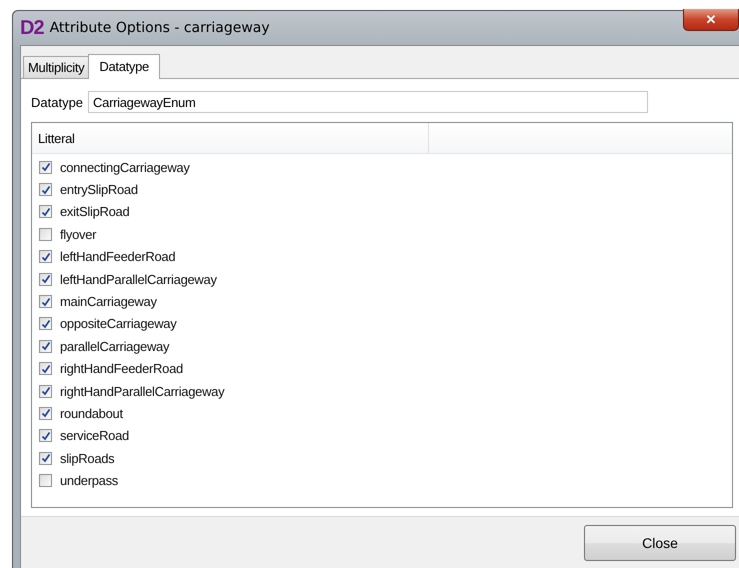 The width and height of the screenshot is (739, 568). I want to click on literal-label: serviceRoad, so click(94, 436).